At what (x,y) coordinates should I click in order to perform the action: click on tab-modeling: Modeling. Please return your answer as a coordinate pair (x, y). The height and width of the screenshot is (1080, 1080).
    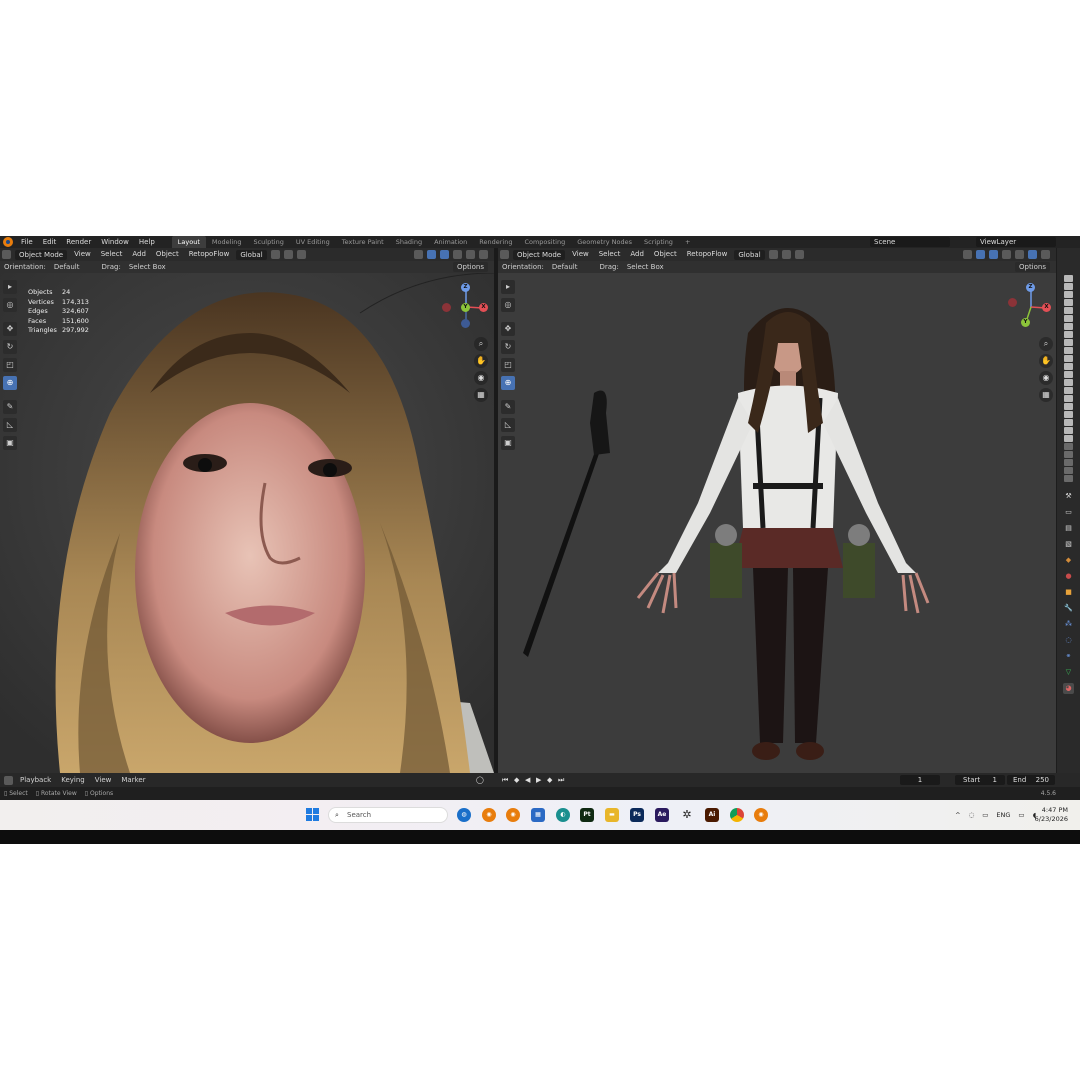
    Looking at the image, I should click on (227, 242).